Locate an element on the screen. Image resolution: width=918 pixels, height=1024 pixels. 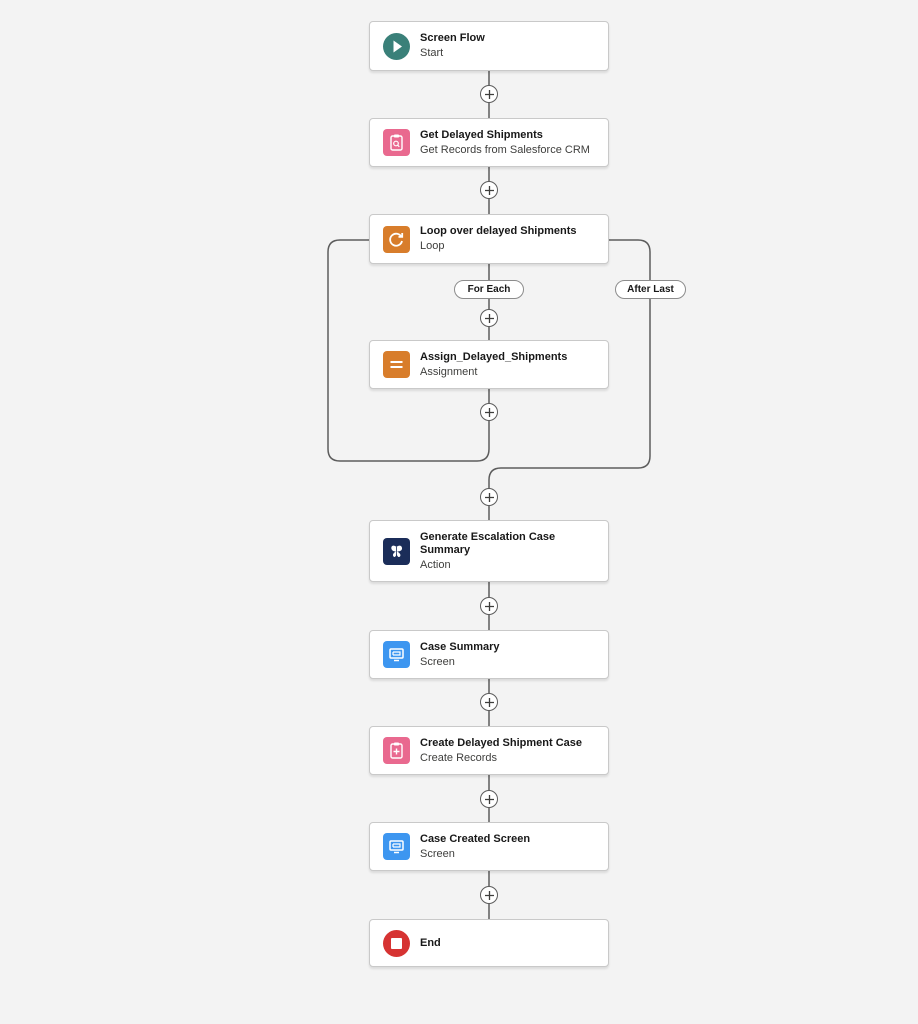
play-icon is located at coordinates (396, 46).